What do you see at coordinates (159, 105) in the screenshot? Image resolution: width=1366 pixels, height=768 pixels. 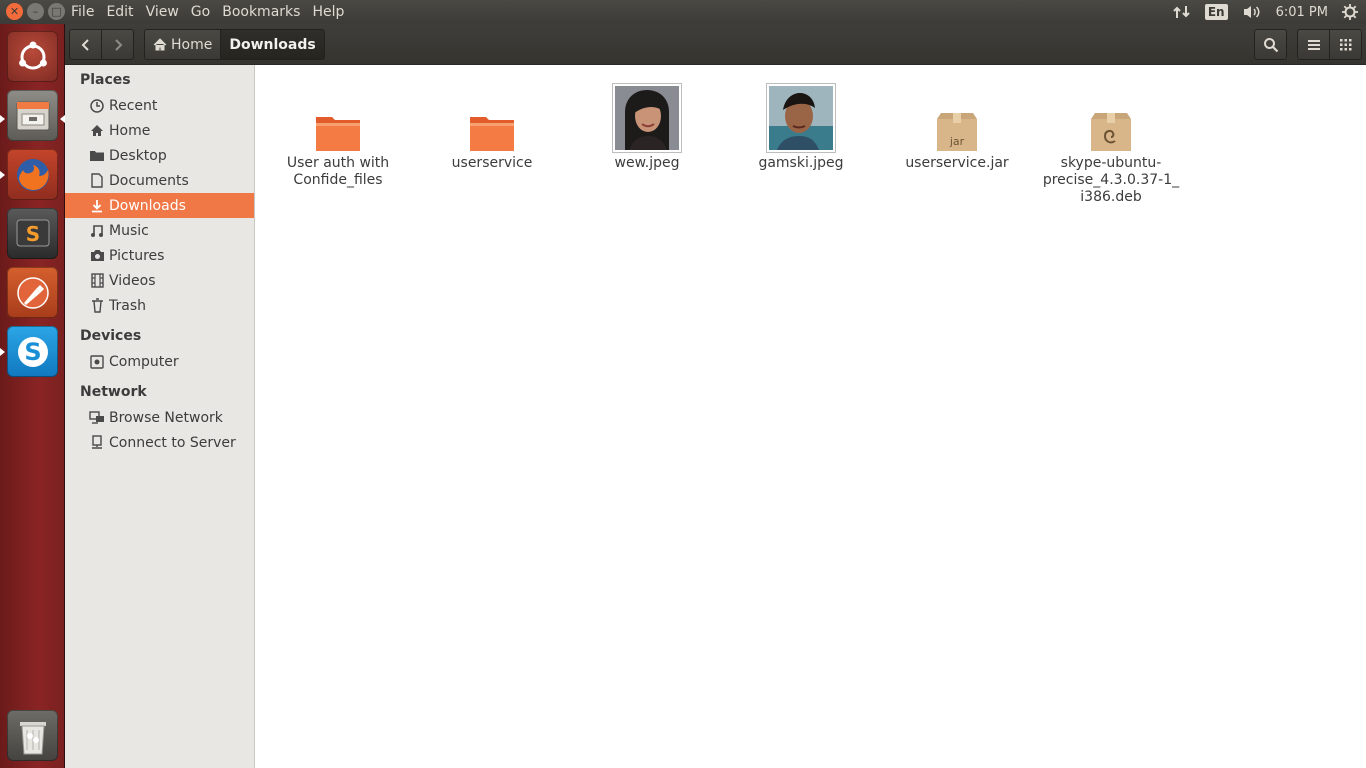 I see `sidebar-item-recent: Recent` at bounding box center [159, 105].